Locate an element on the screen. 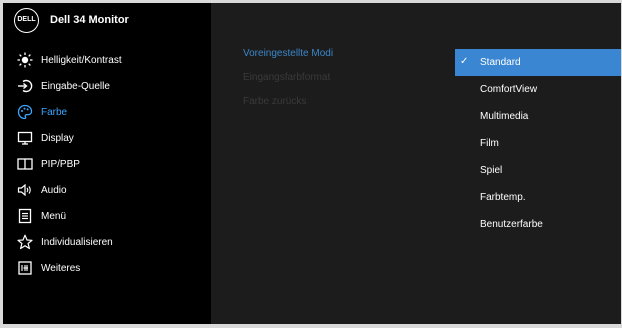  color-palette-icon is located at coordinates (25, 112).